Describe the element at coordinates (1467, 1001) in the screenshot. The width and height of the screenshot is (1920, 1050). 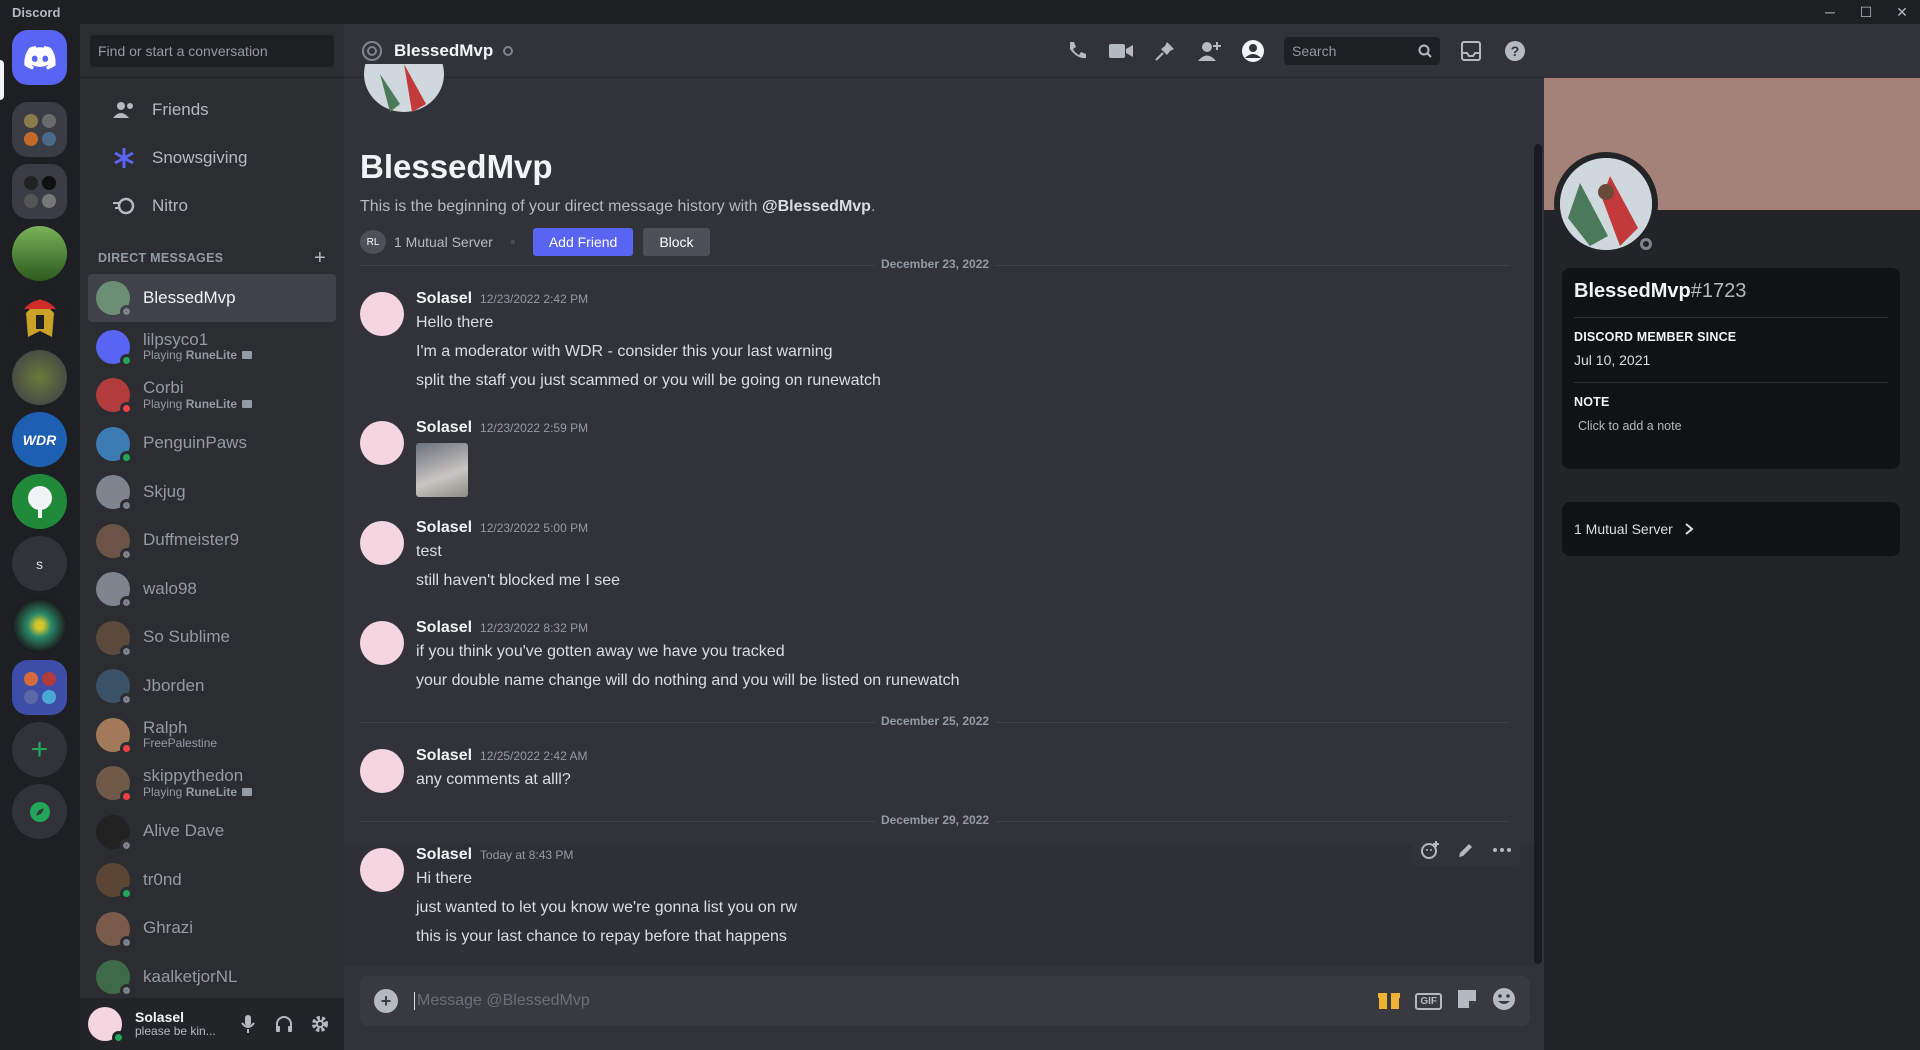
I see `sticker-button` at that location.